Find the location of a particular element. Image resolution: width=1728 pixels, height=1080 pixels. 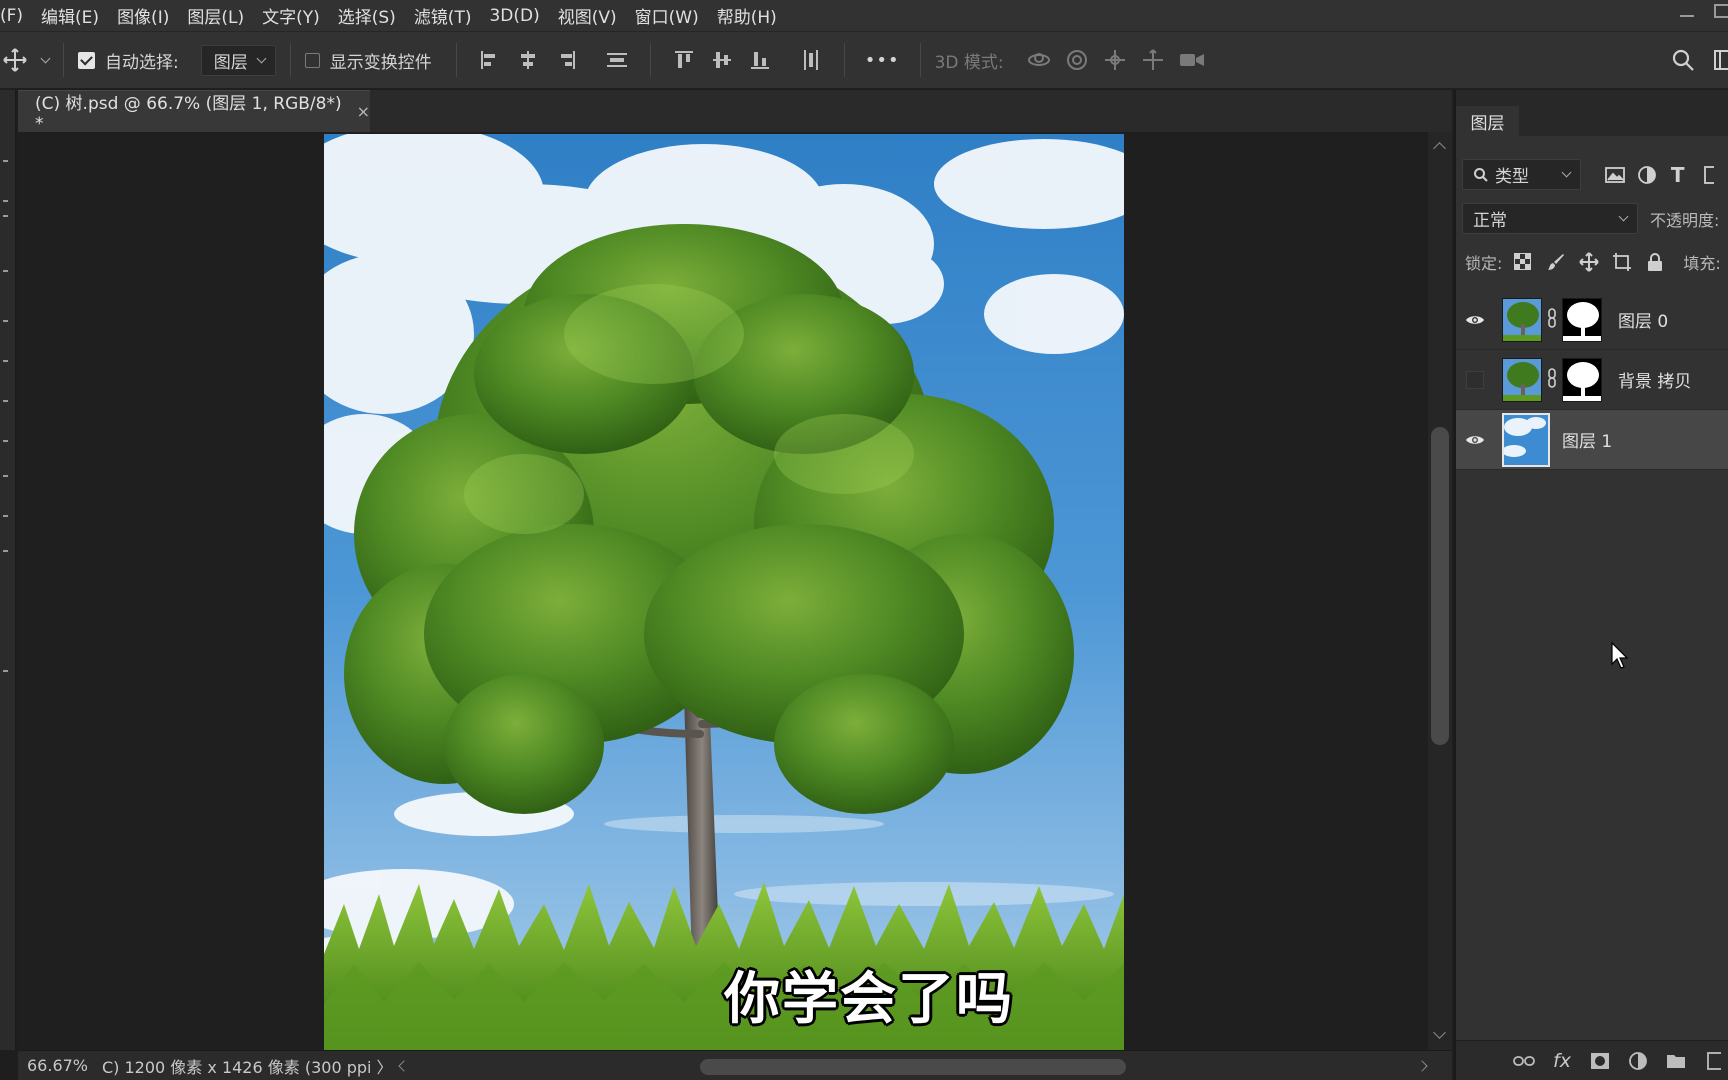

camera-3d-icon is located at coordinates (1192, 60).